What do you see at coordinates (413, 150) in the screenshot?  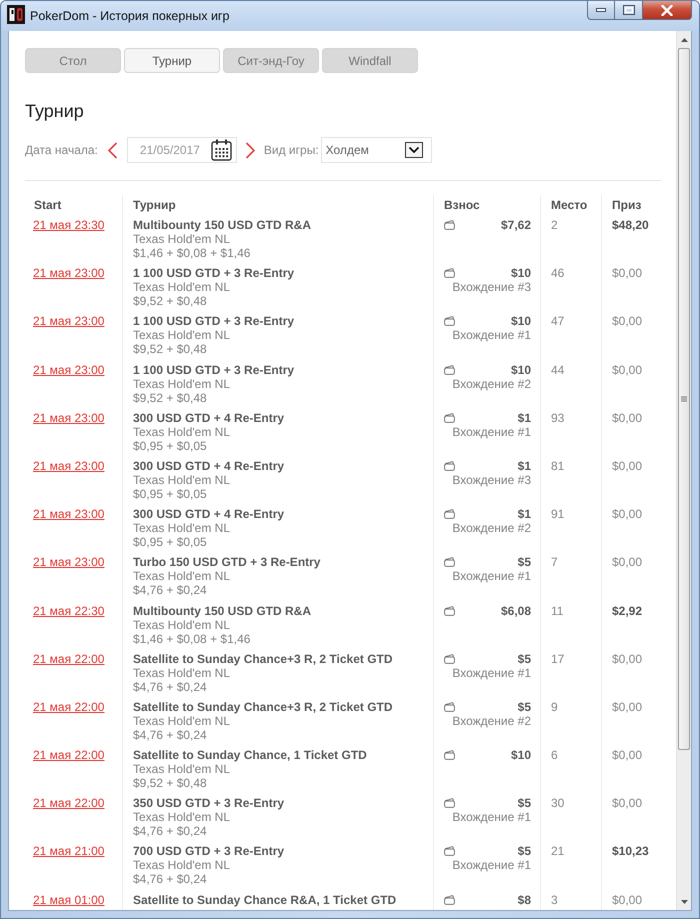 I see `dropdown-icon` at bounding box center [413, 150].